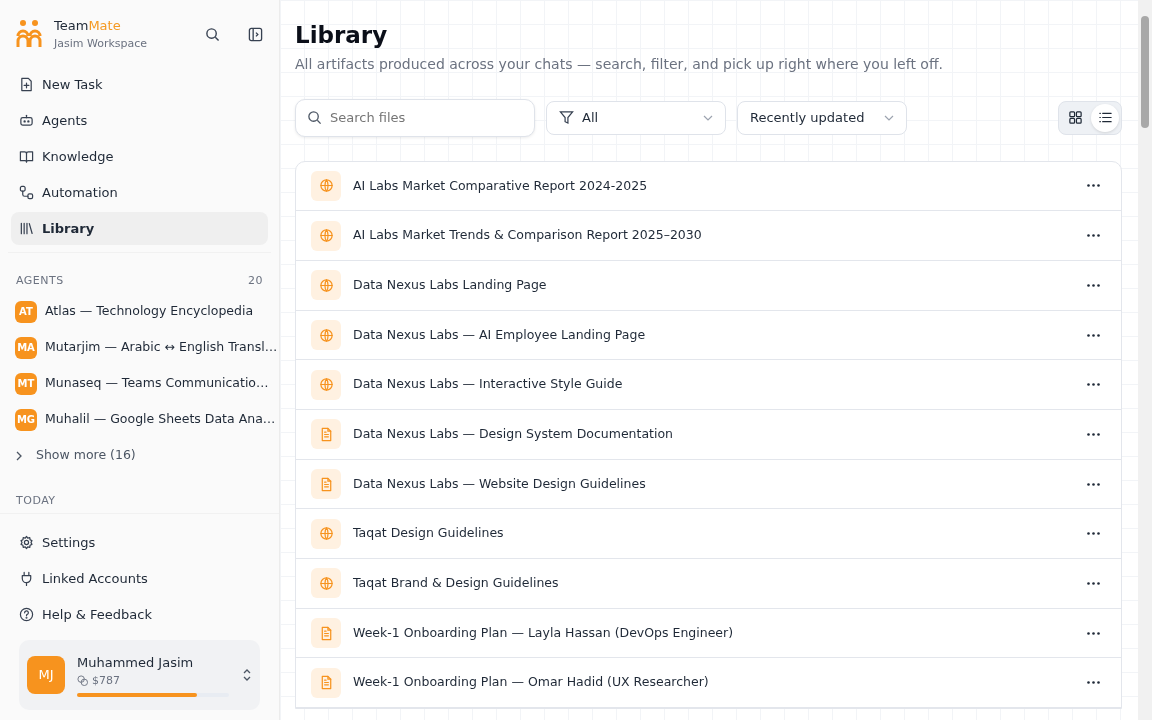 This screenshot has height=720, width=1152. What do you see at coordinates (566, 118) in the screenshot?
I see `filter-icon` at bounding box center [566, 118].